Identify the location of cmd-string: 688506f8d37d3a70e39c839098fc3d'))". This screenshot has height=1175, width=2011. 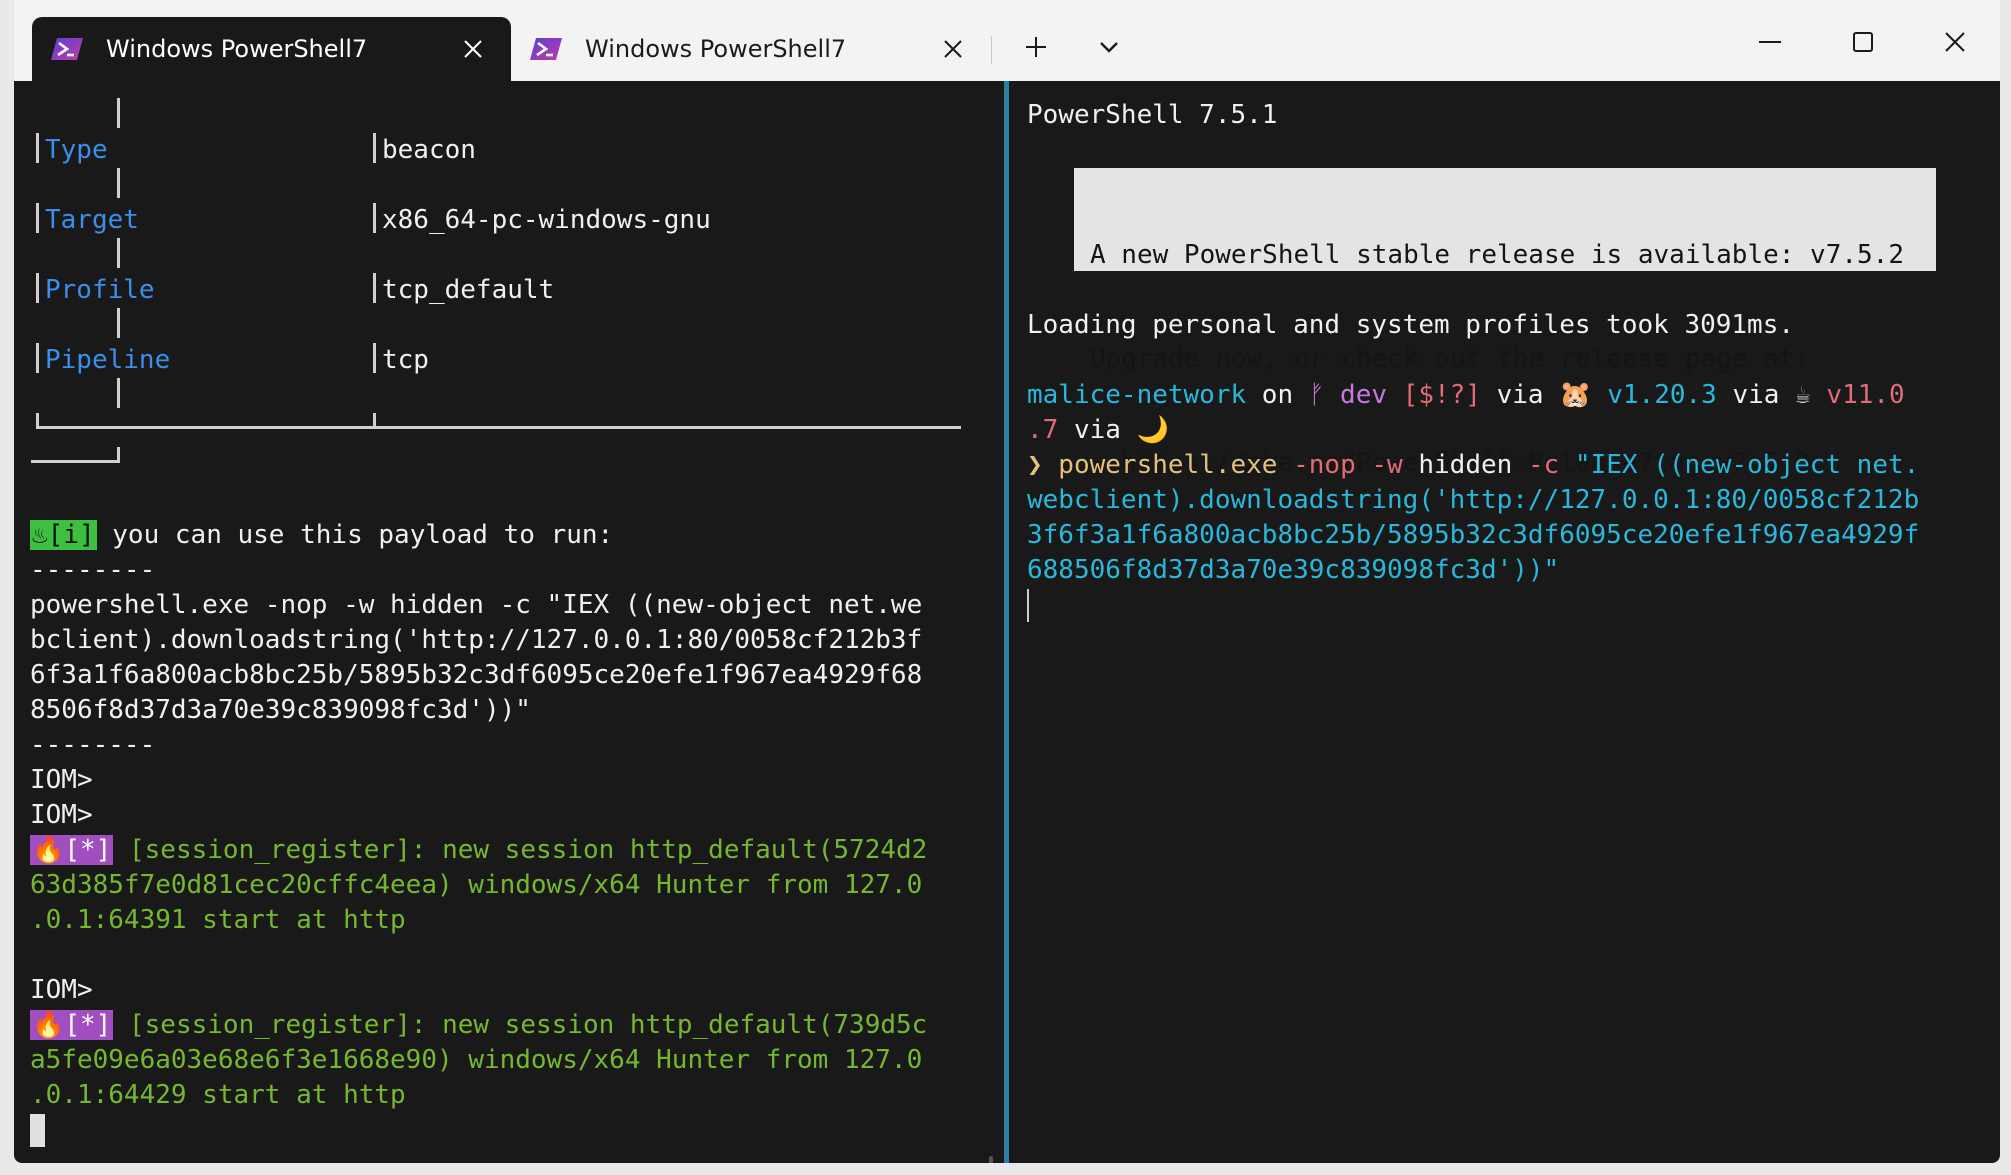
(1293, 570).